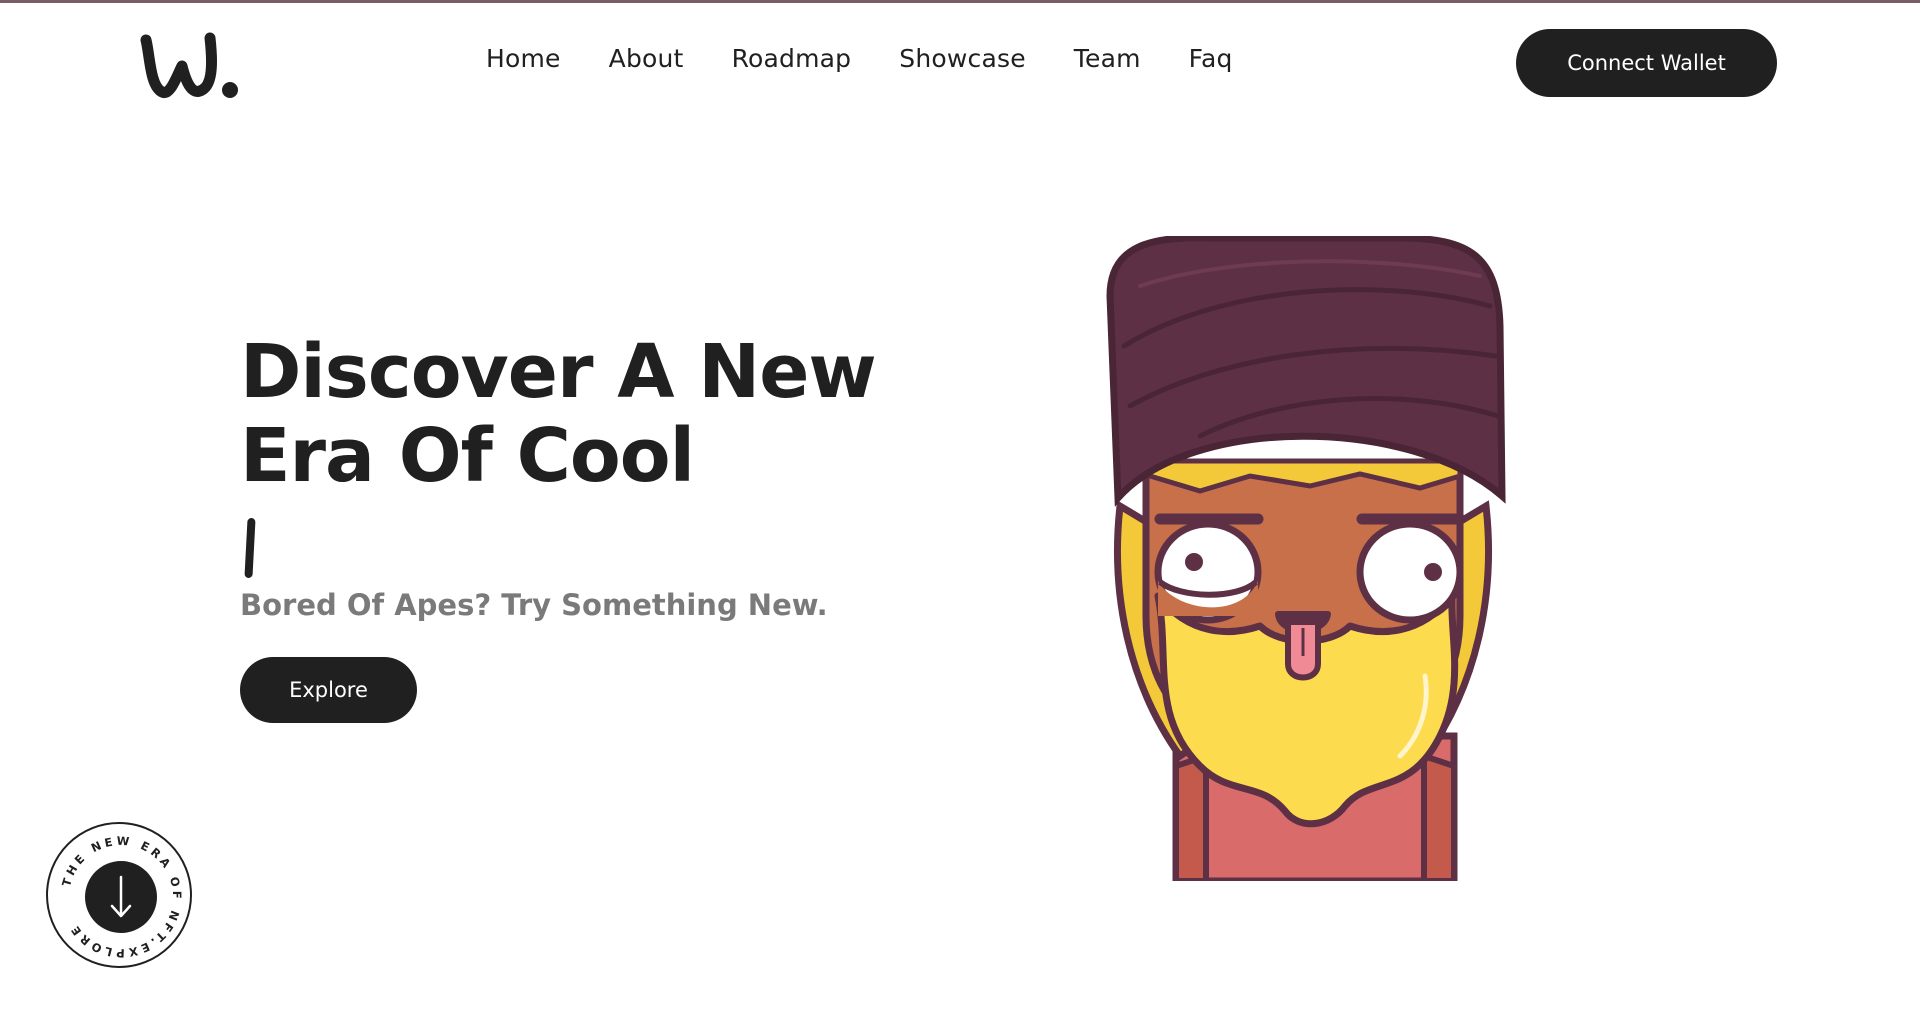  What do you see at coordinates (1306, 558) in the screenshot?
I see `nft-character-illustration` at bounding box center [1306, 558].